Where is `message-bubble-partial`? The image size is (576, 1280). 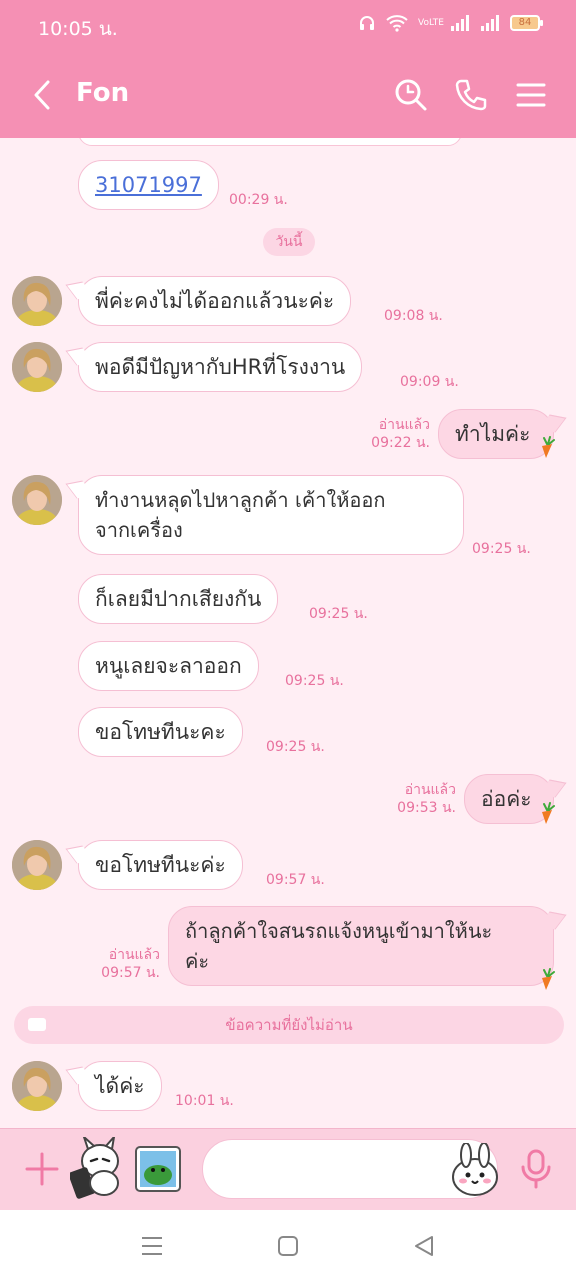
message-bubble-partial is located at coordinates (270, 142).